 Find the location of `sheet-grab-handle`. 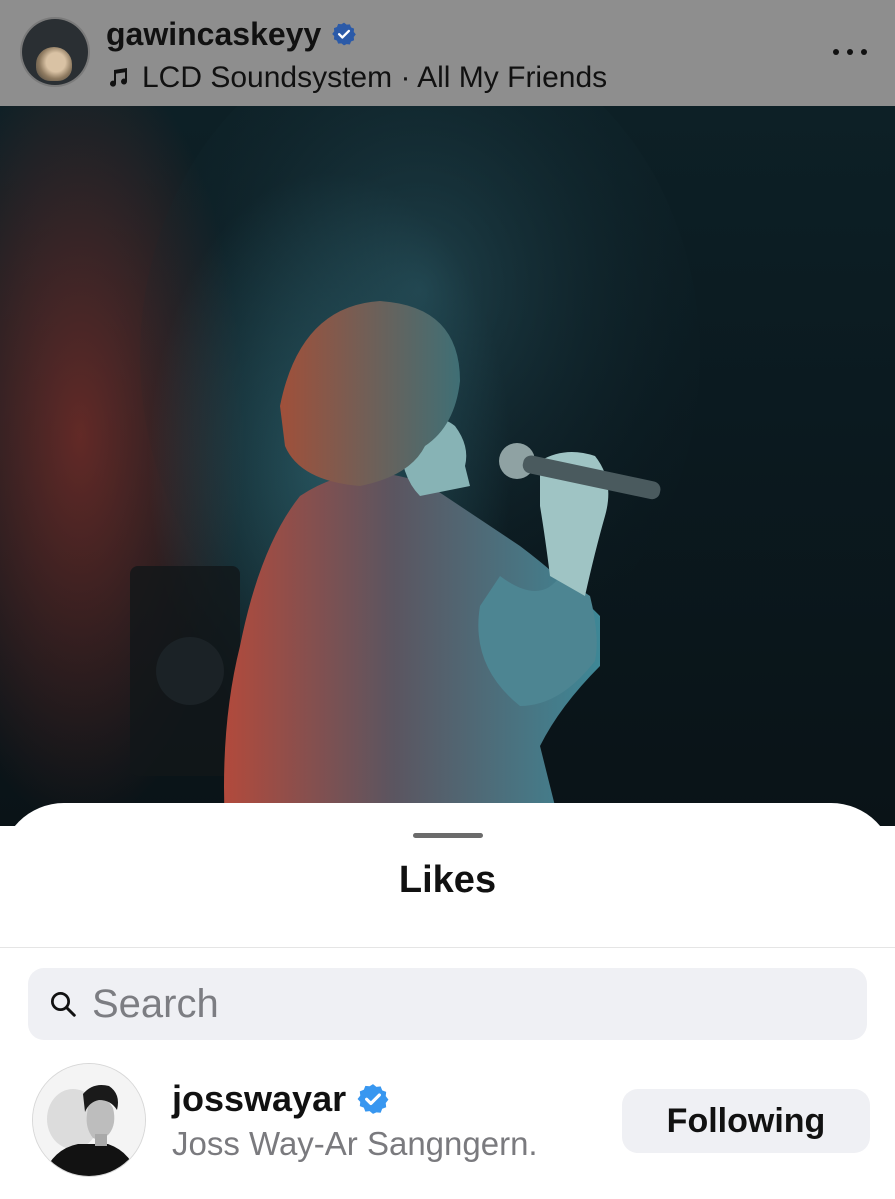

sheet-grab-handle is located at coordinates (448, 835).